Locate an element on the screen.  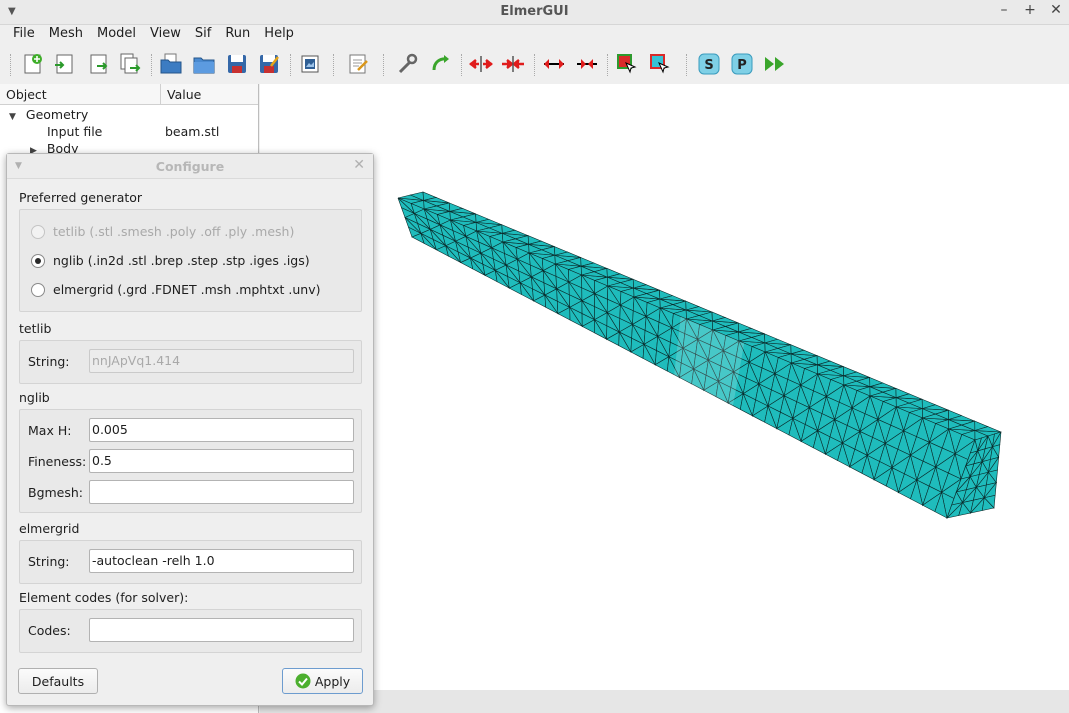
divide-surface-icon is located at coordinates (481, 64).